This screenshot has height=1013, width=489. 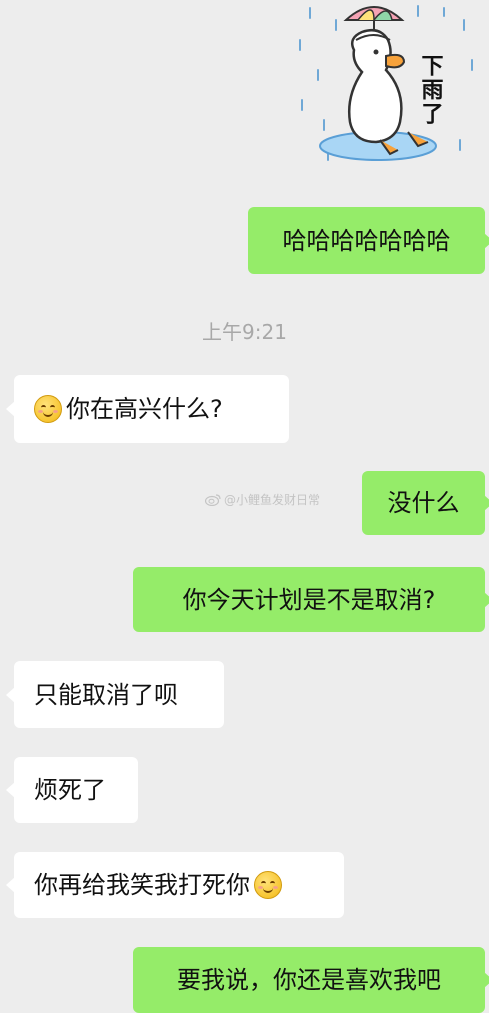 I want to click on message-bubble-outgoing: 你今天计划是不是取消?, so click(x=311, y=599).